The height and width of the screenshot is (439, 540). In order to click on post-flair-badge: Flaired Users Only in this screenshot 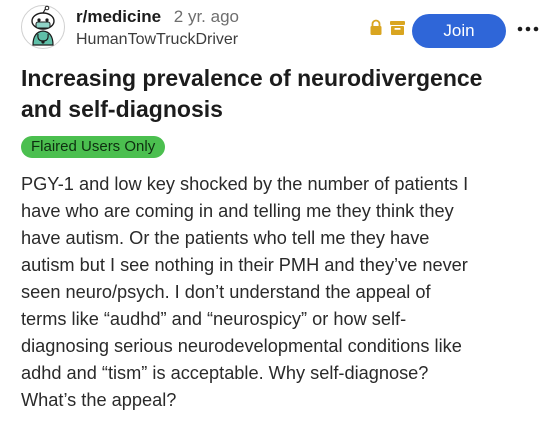, I will do `click(93, 147)`.